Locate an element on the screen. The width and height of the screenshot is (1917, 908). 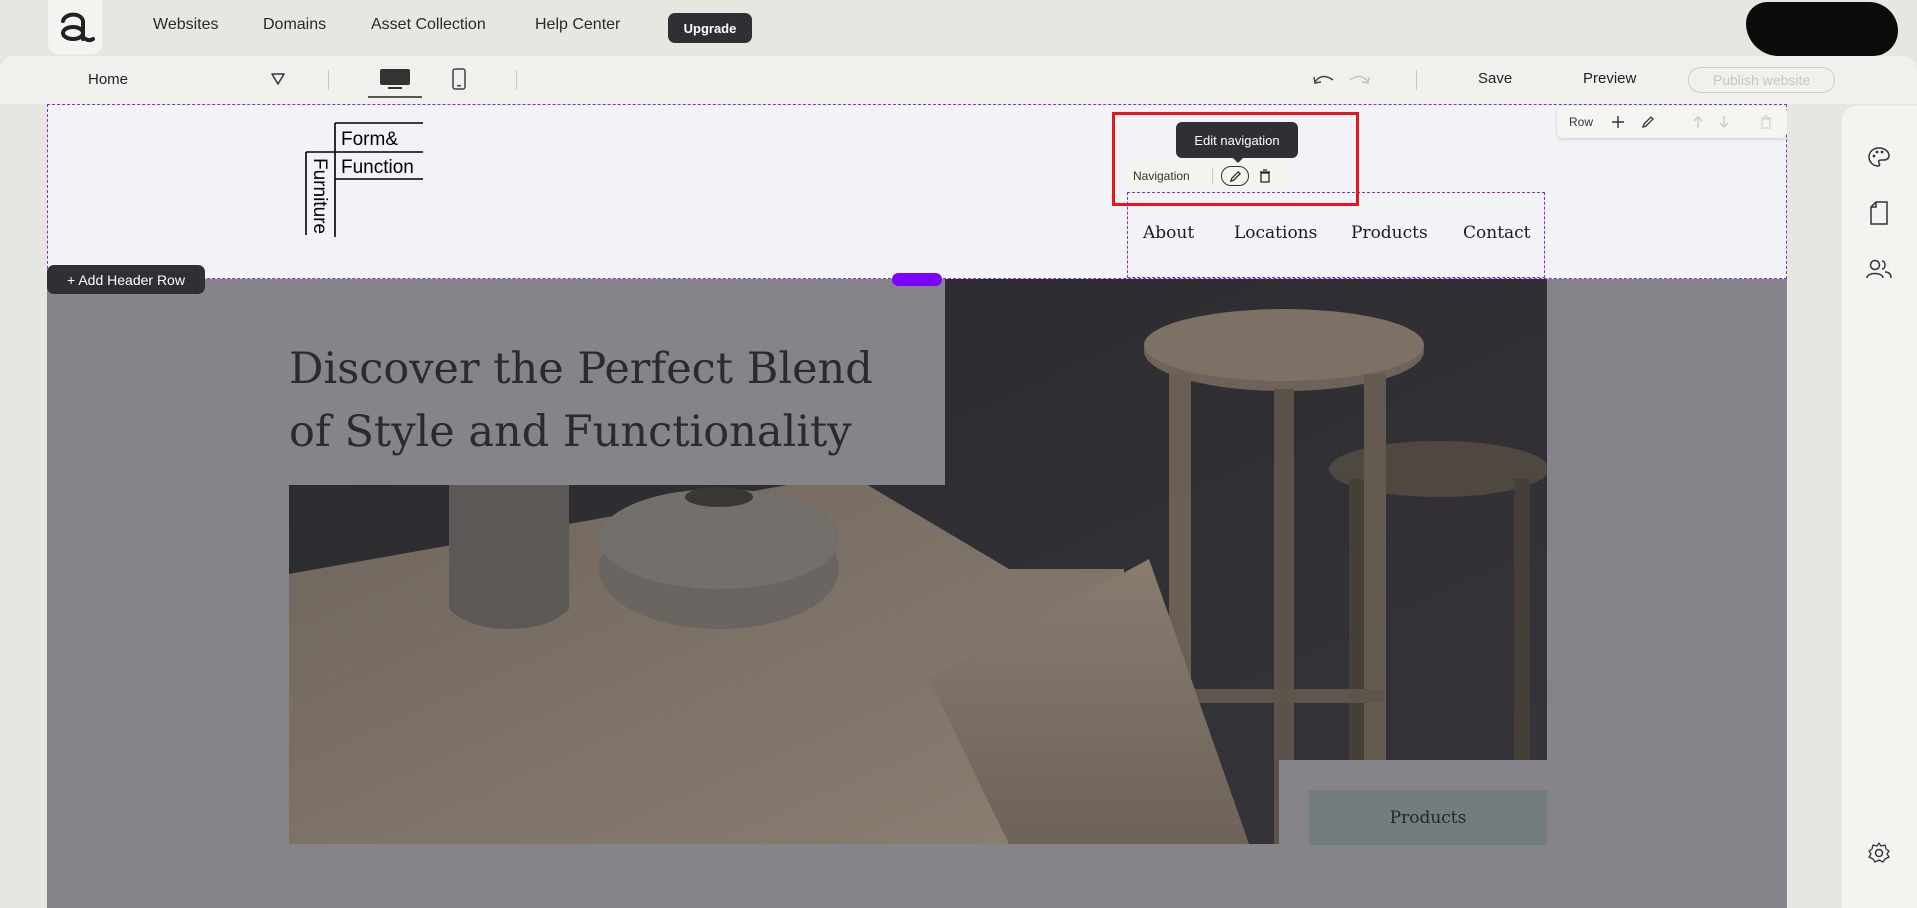
gear-icon is located at coordinates (1879, 853).